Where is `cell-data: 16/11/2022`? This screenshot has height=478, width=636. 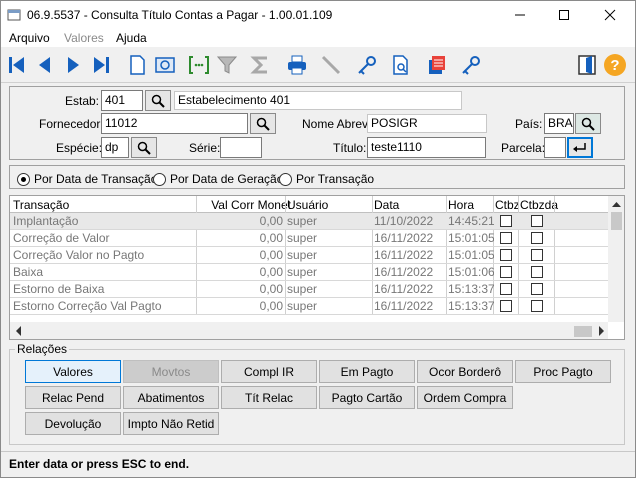
cell-data: 16/11/2022 is located at coordinates (404, 289).